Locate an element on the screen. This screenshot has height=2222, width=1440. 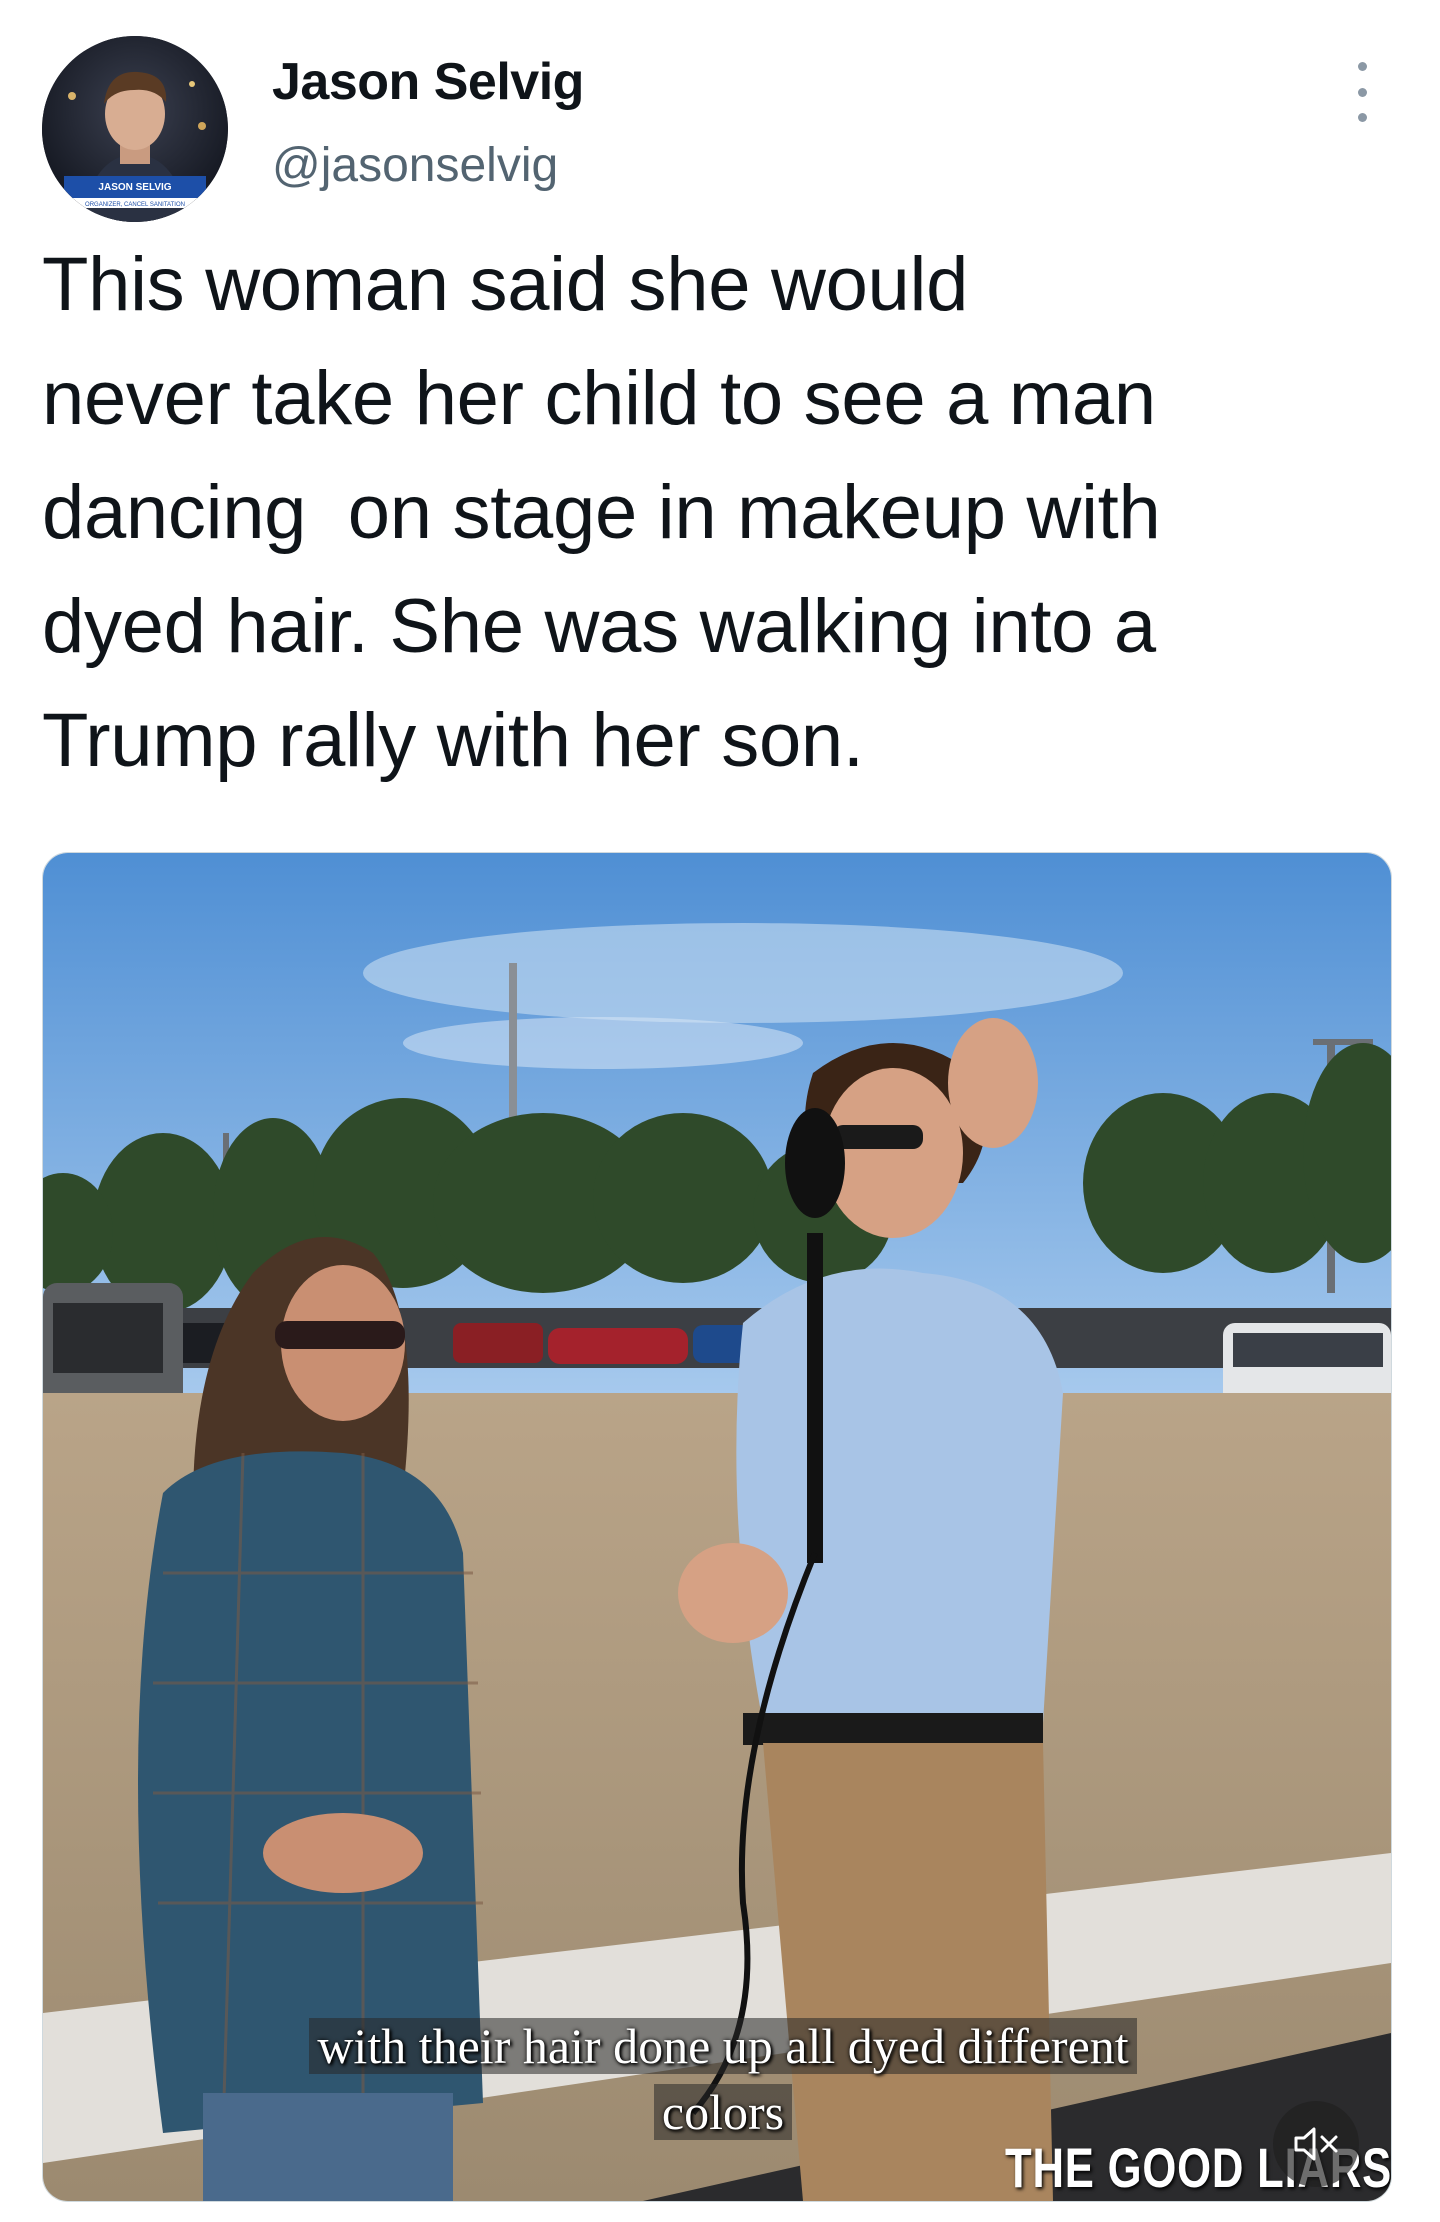
author-handle: @jasonselvig is located at coordinates (415, 165).